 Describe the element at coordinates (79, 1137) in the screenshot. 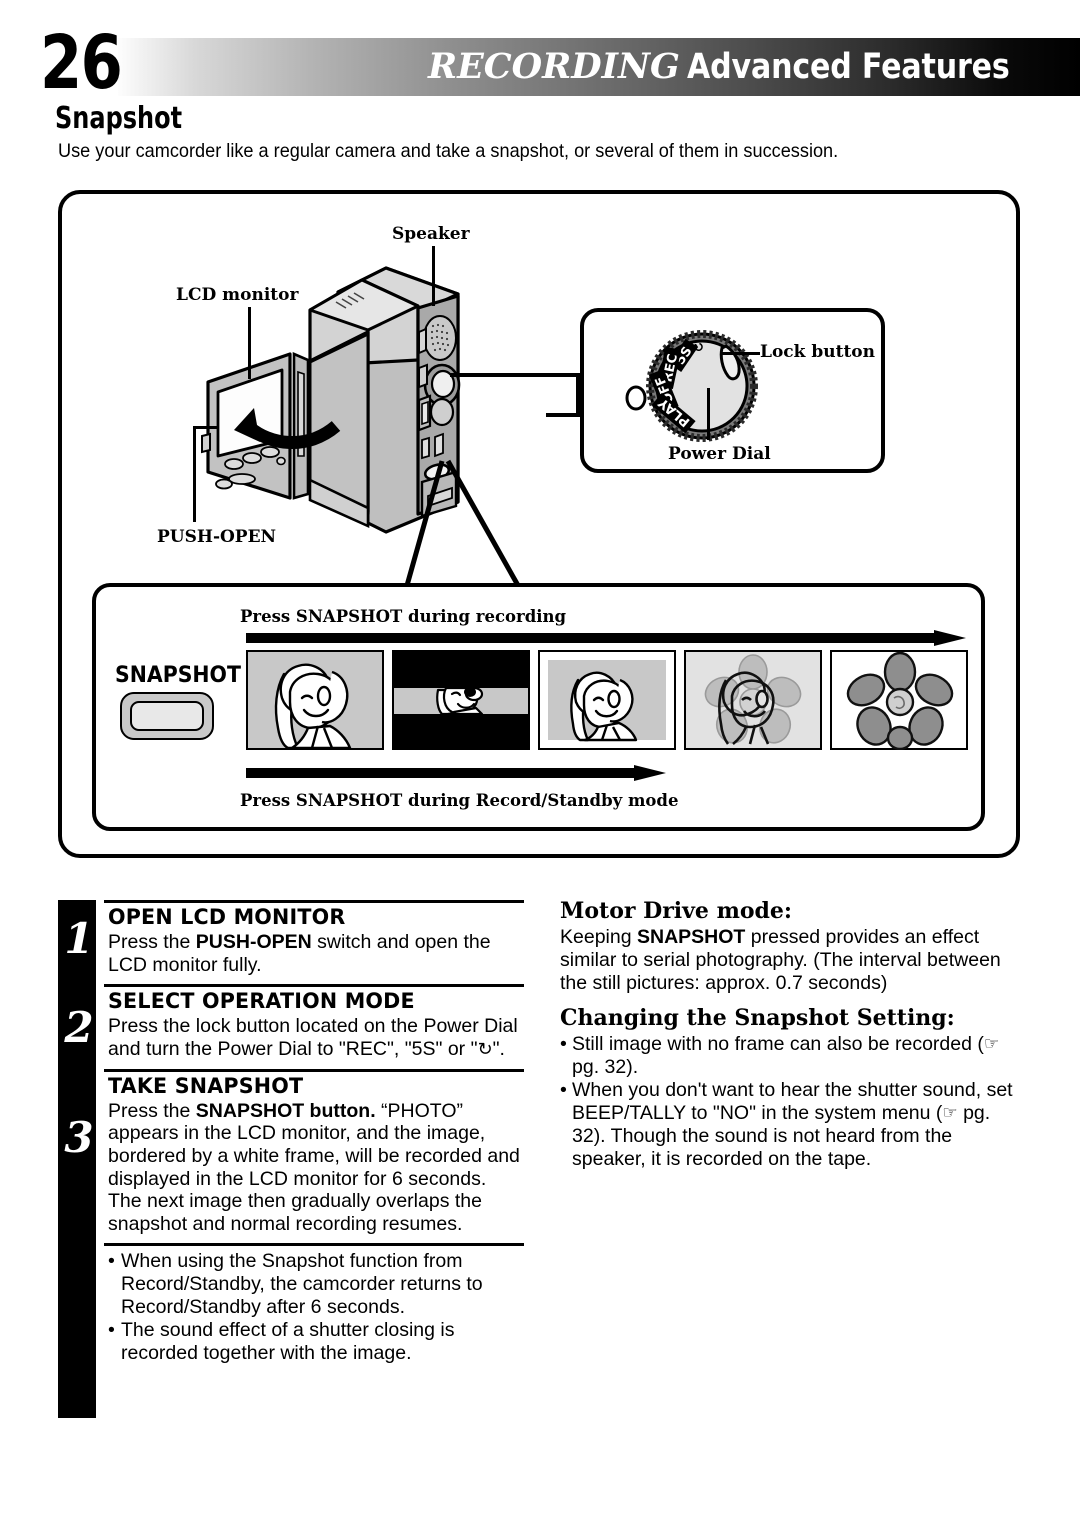

I see `step-number-3: 3` at that location.